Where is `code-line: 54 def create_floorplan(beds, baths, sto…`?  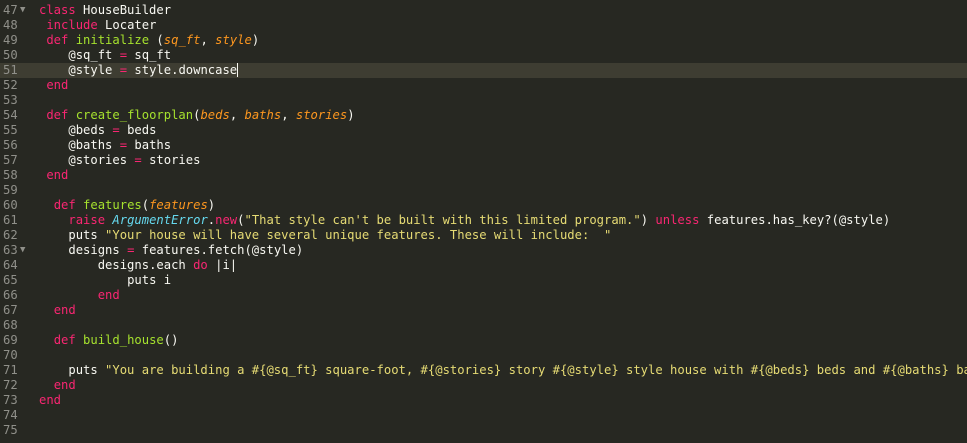
code-line: 54 def create_floorplan(beds, baths, sto… is located at coordinates (483, 115).